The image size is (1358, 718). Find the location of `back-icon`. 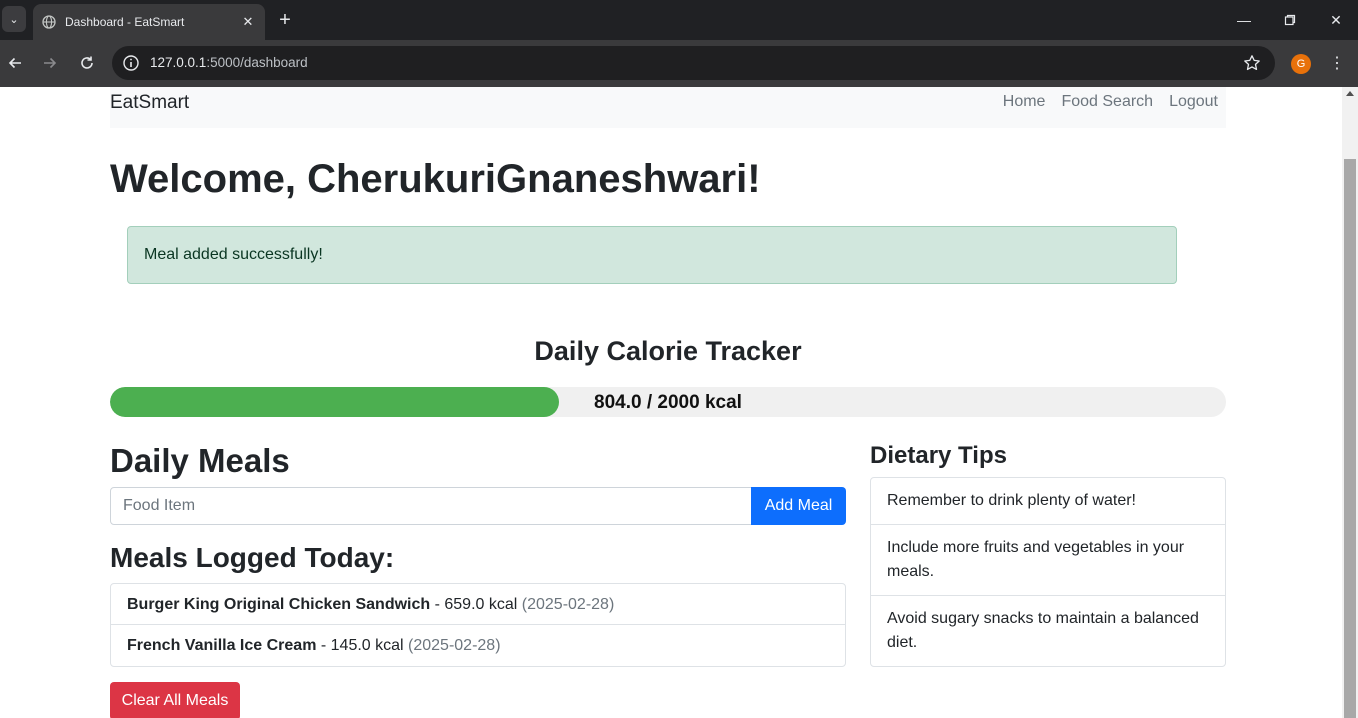

back-icon is located at coordinates (15, 63).